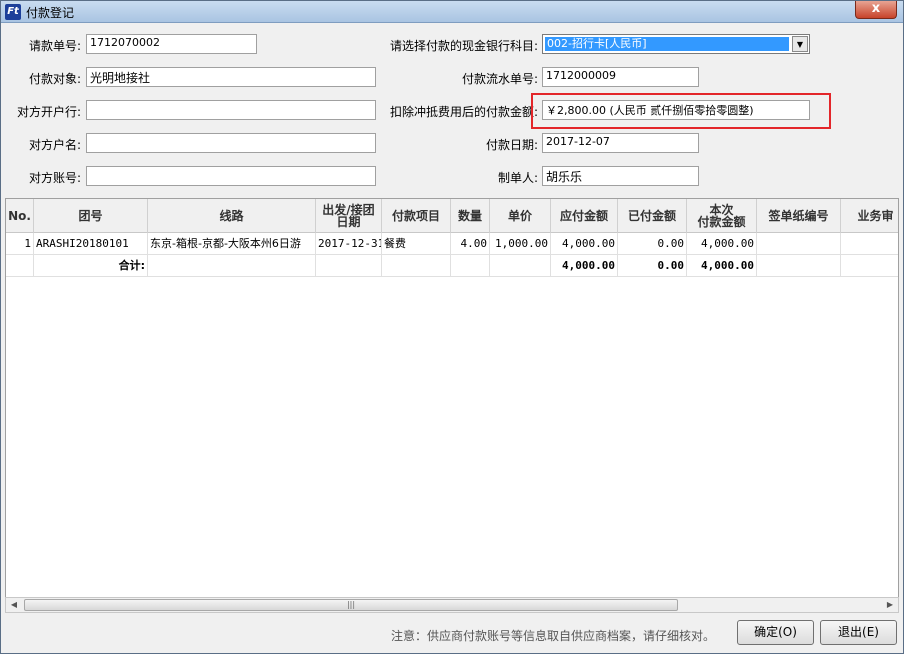  Describe the element at coordinates (171, 44) in the screenshot. I see `request-no-field: 1712070002` at that location.